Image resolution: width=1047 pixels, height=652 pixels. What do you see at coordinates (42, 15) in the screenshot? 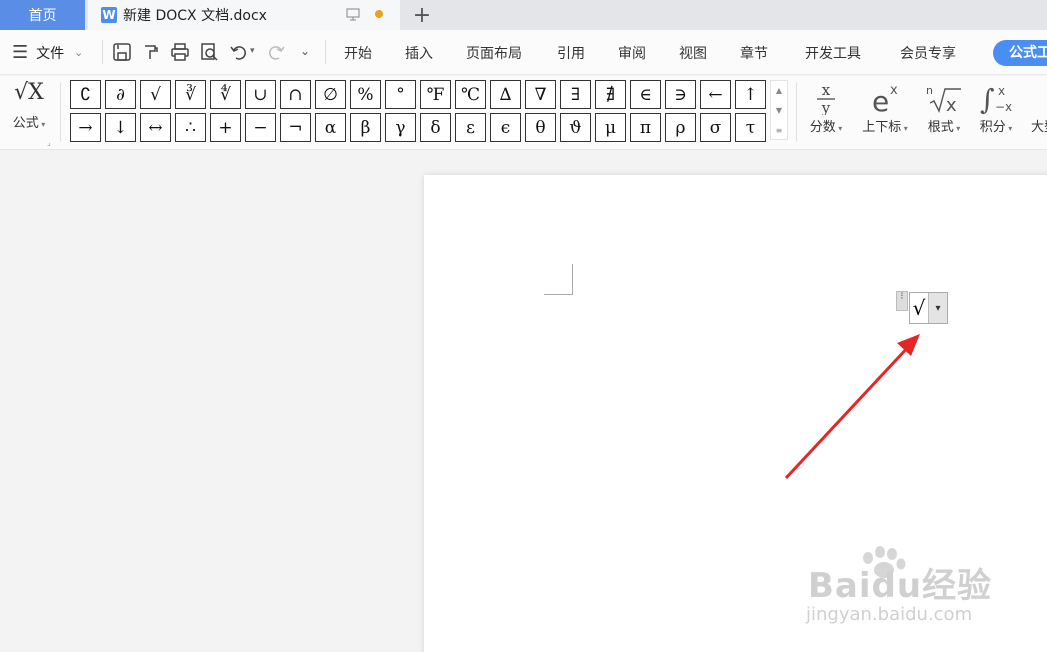
I see `tab-home: 首页` at bounding box center [42, 15].